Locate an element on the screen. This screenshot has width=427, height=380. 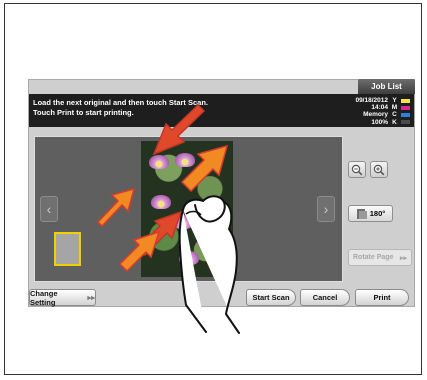
job-list-tab: Job List is located at coordinates (386, 86).